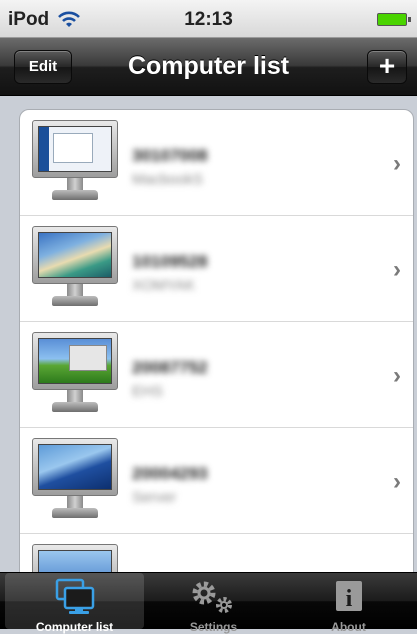 Image resolution: width=417 pixels, height=634 pixels. I want to click on computer-name: 30107008, so click(170, 155).